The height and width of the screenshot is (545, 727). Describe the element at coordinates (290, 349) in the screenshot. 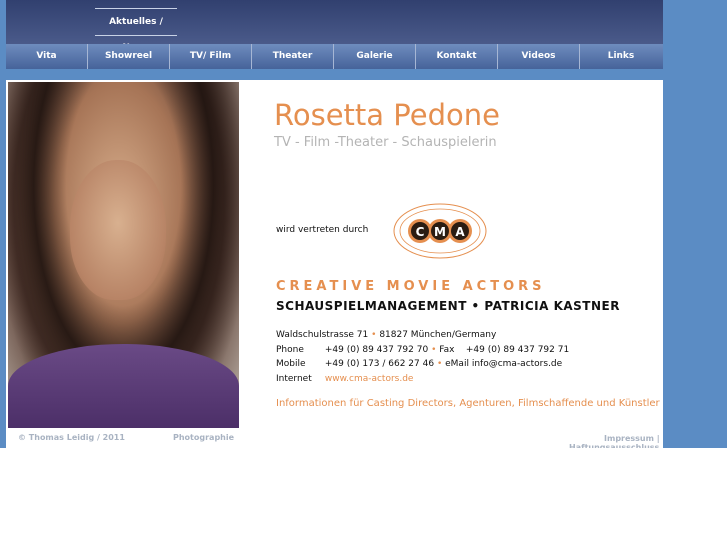

I see `phone-label: Phone` at that location.